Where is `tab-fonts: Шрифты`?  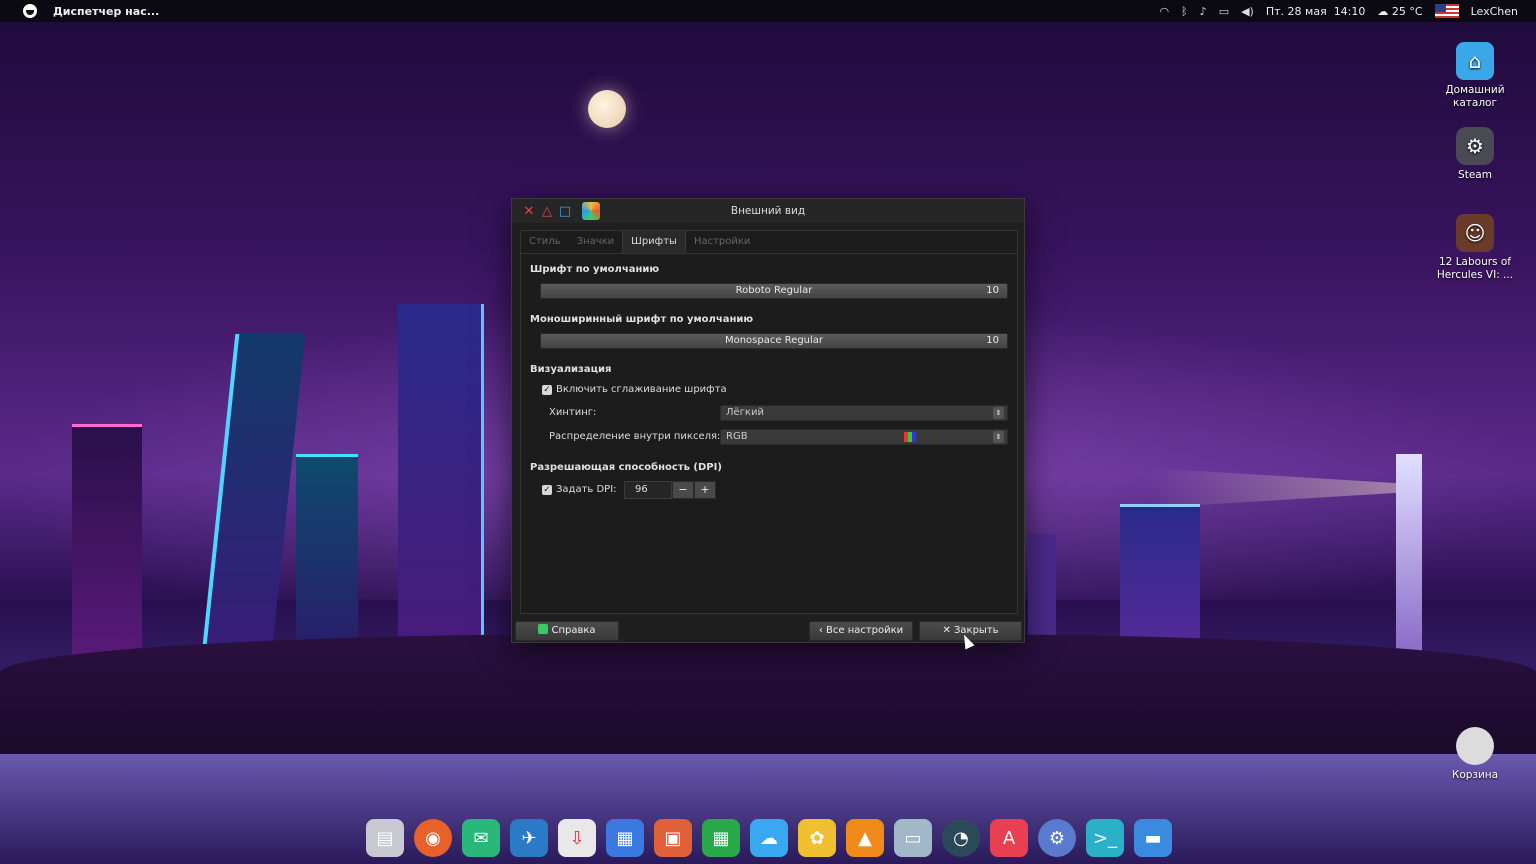 tab-fonts: Шрифты is located at coordinates (654, 242).